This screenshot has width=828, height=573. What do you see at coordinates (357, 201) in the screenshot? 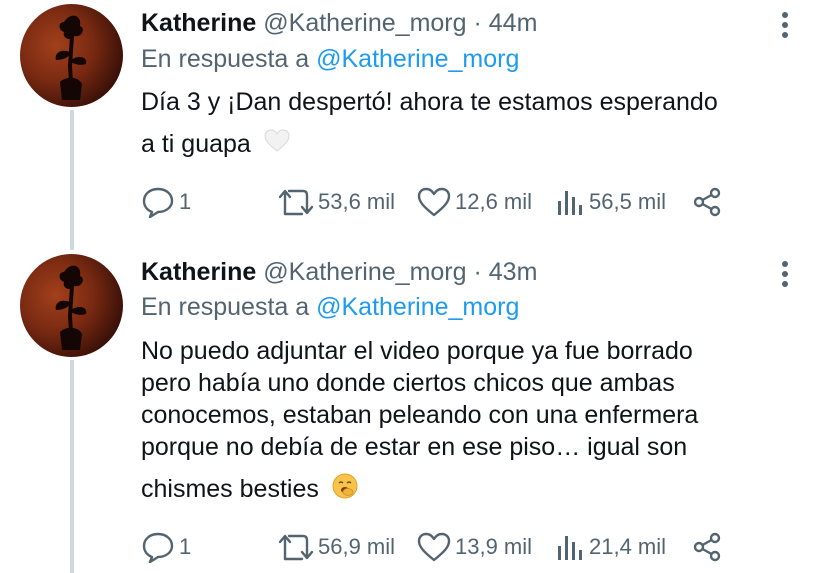
I see `retweet-count: 53,6 mil` at bounding box center [357, 201].